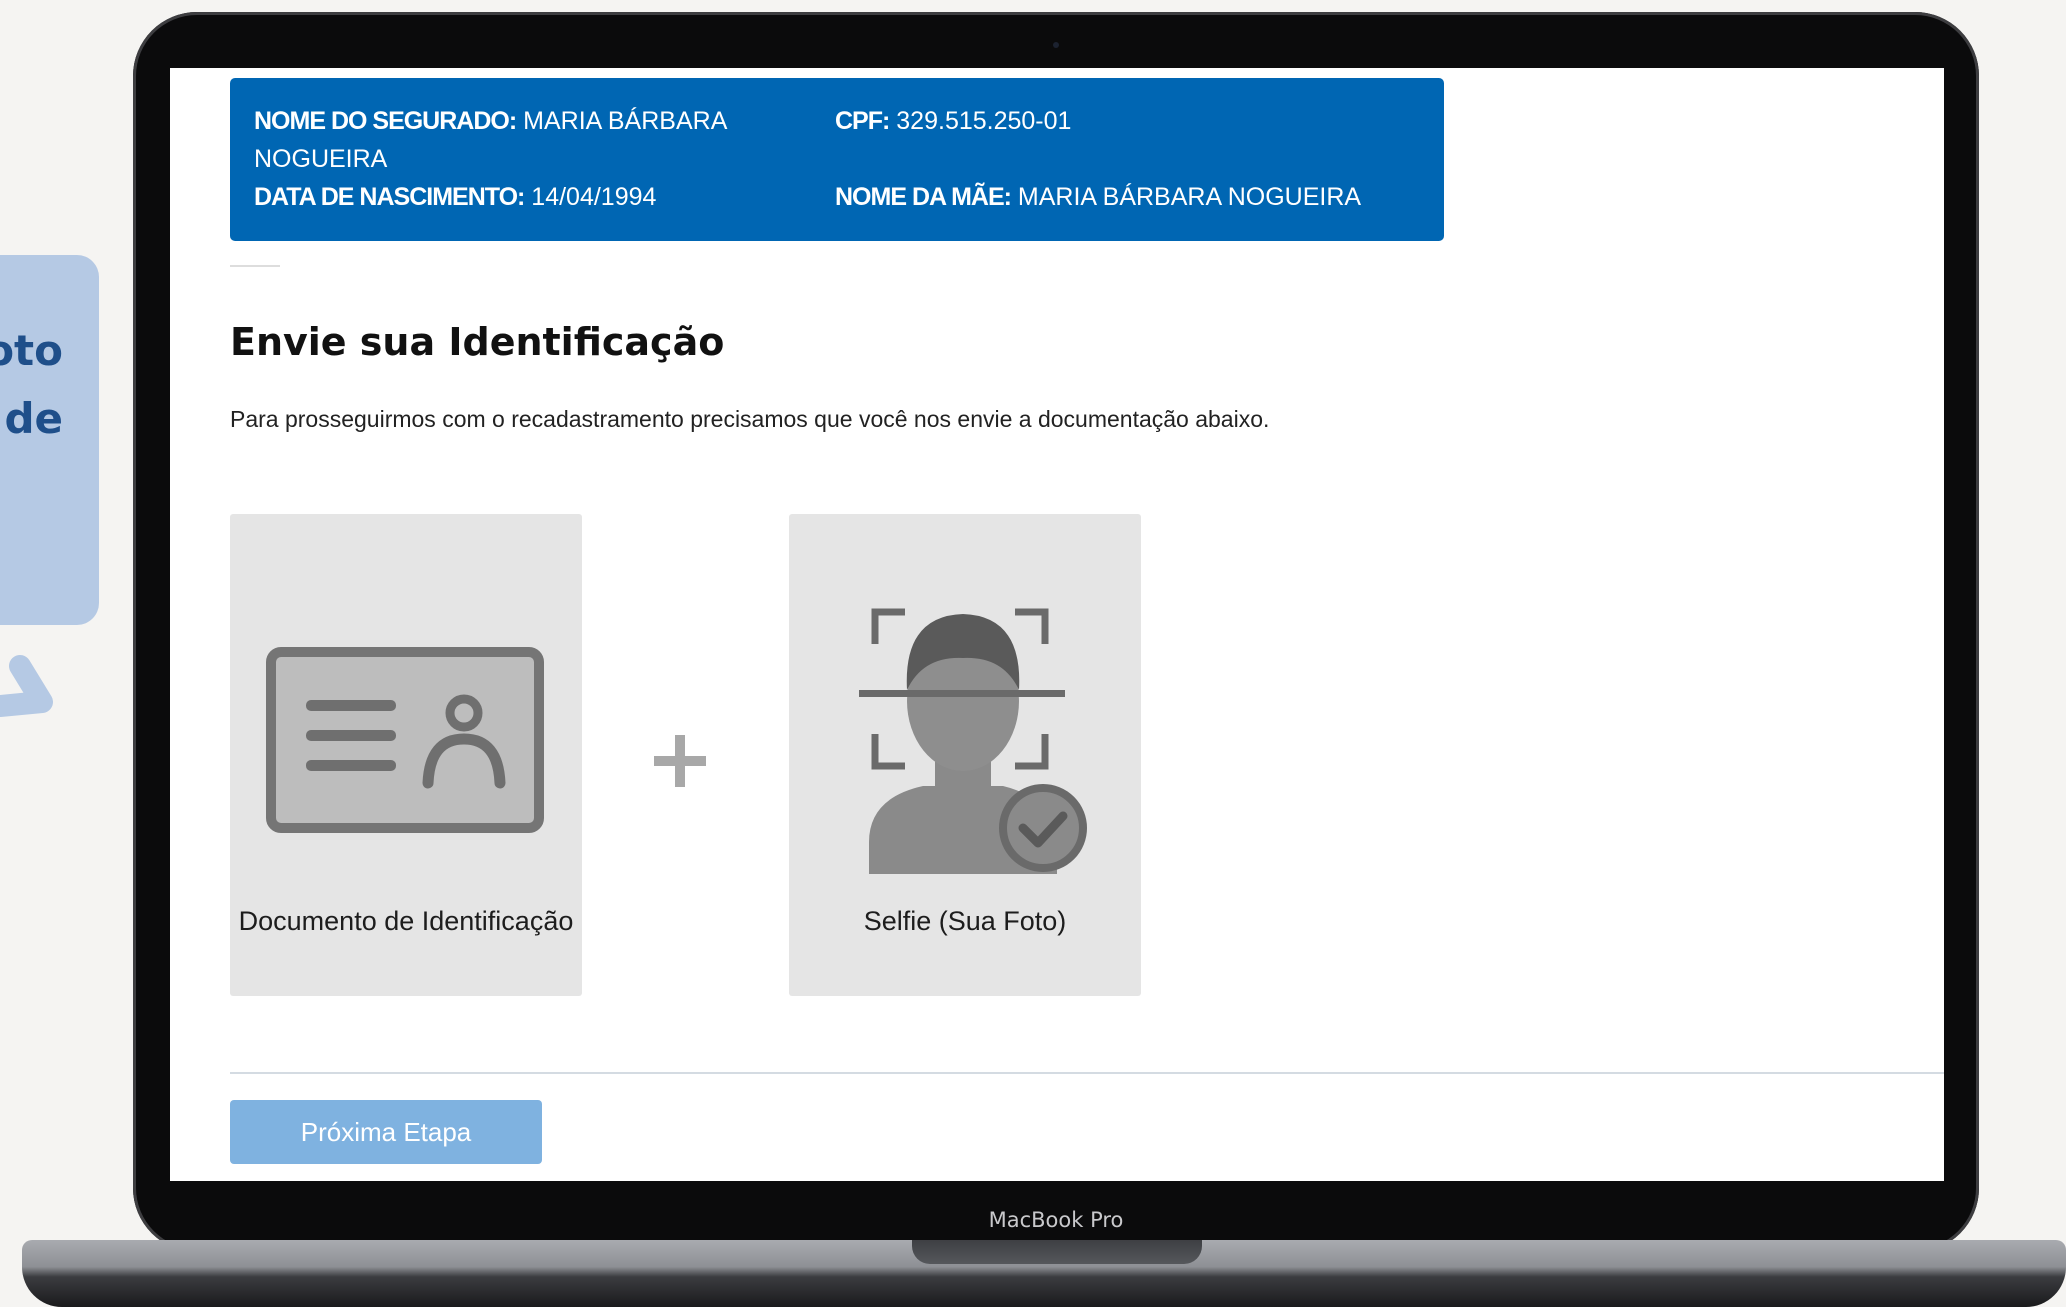 This screenshot has height=1307, width=2066. I want to click on laptop-notch, so click(1057, 1252).